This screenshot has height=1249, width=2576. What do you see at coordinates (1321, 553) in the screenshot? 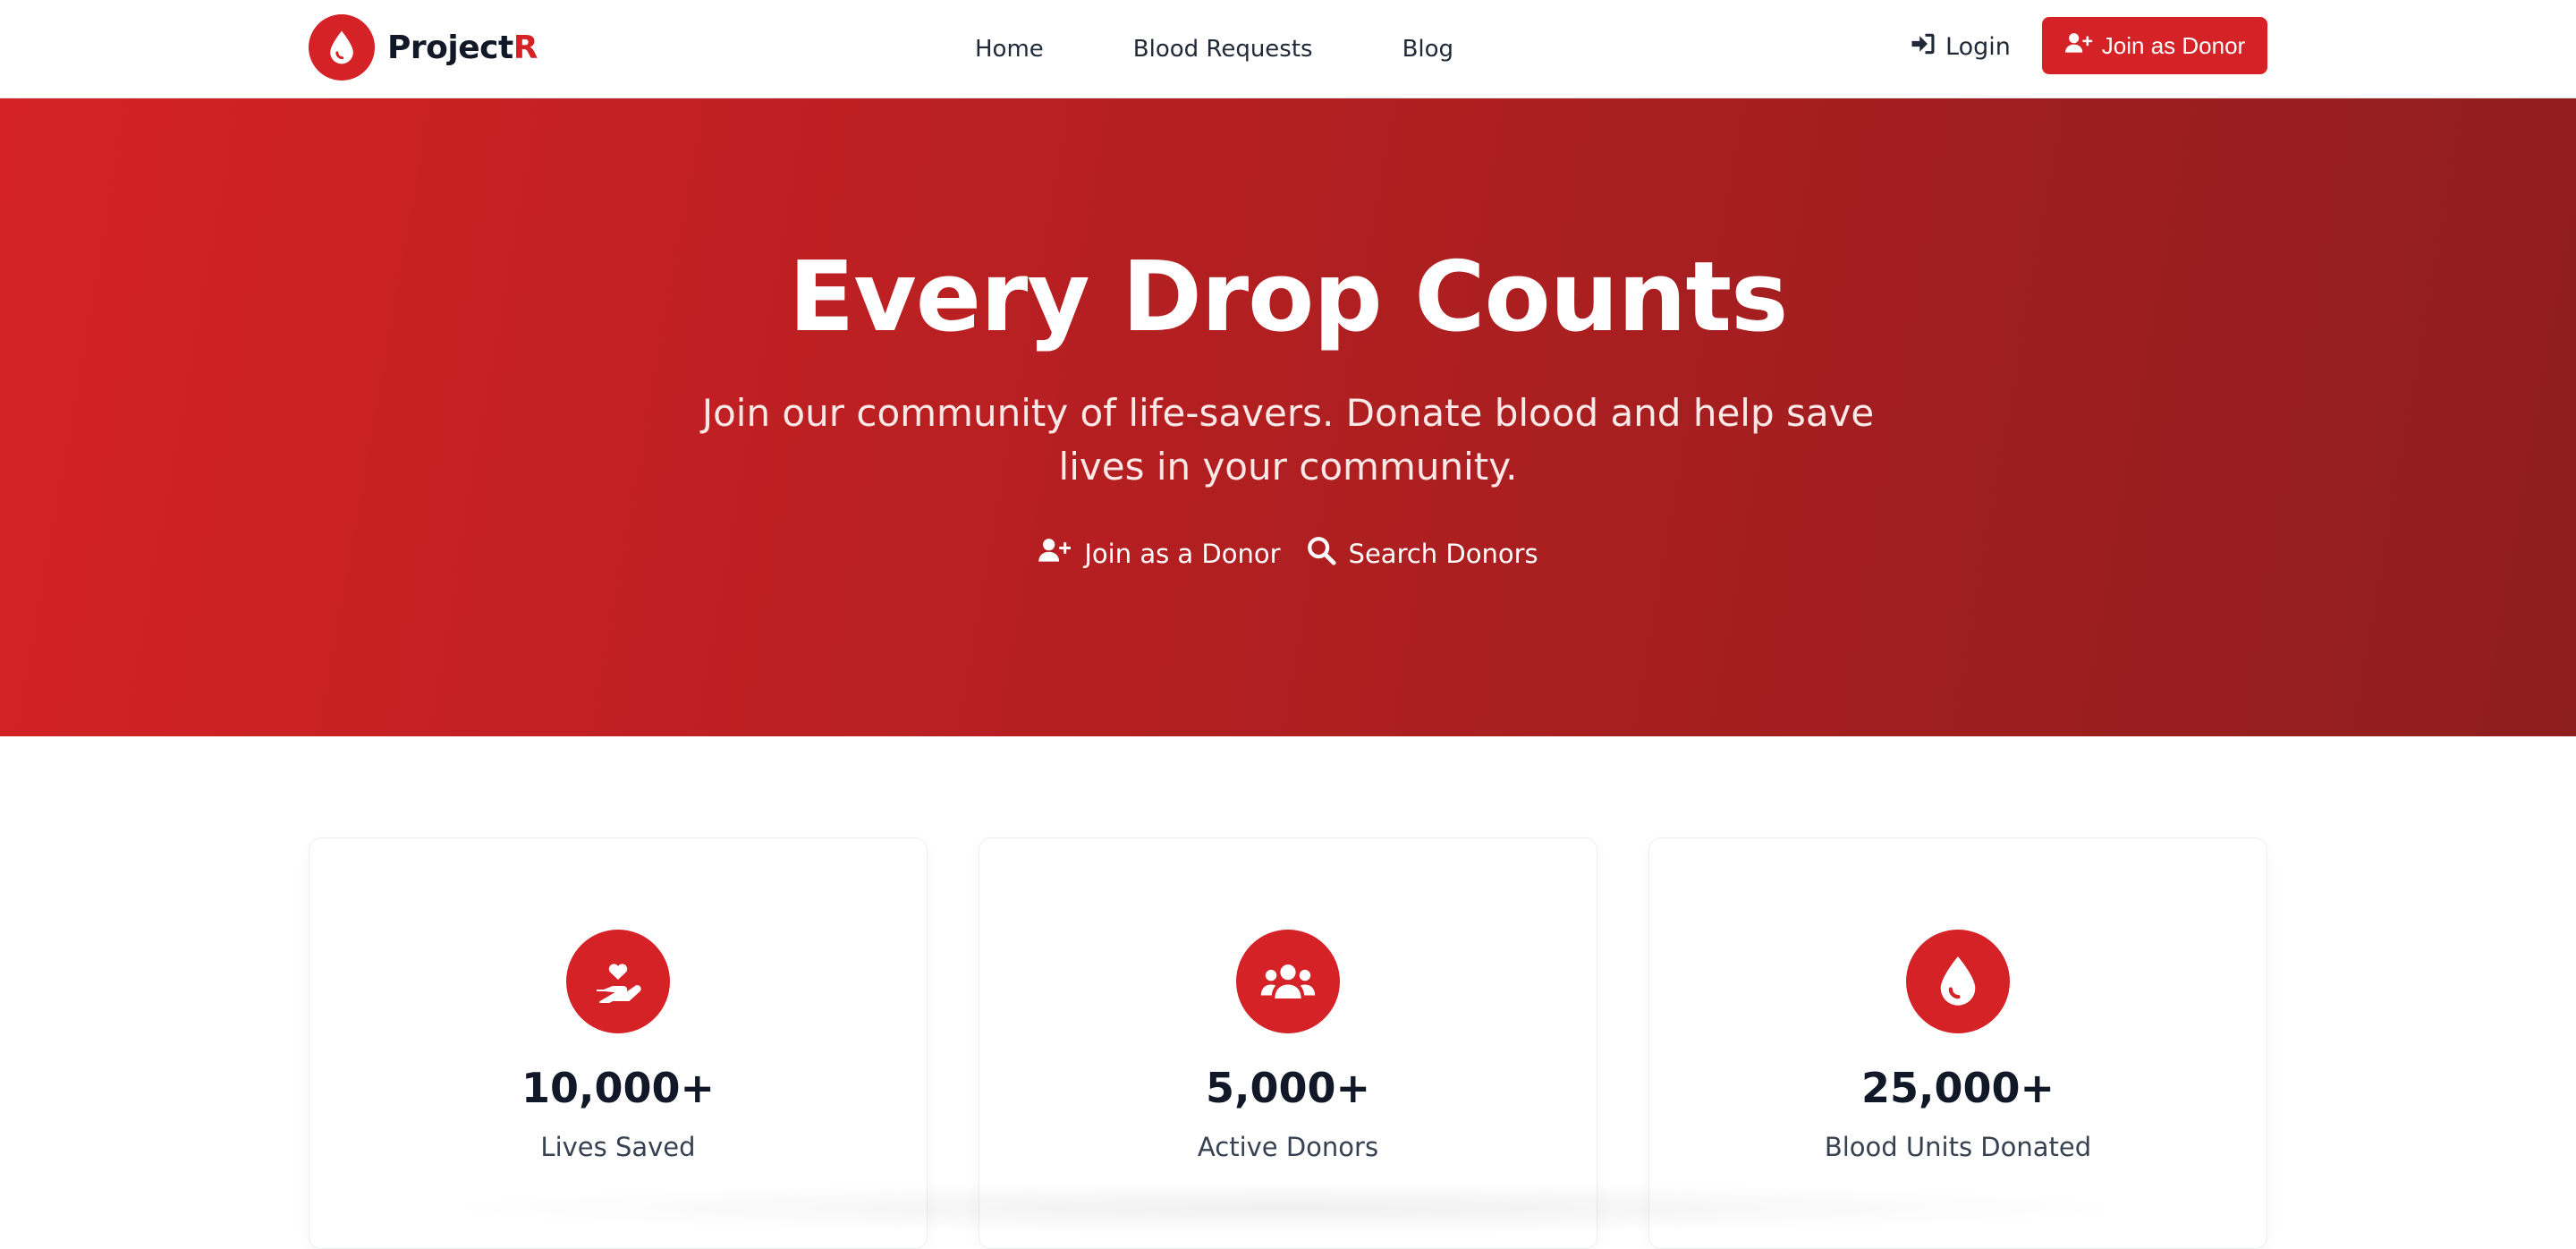
I see `search-icon` at bounding box center [1321, 553].